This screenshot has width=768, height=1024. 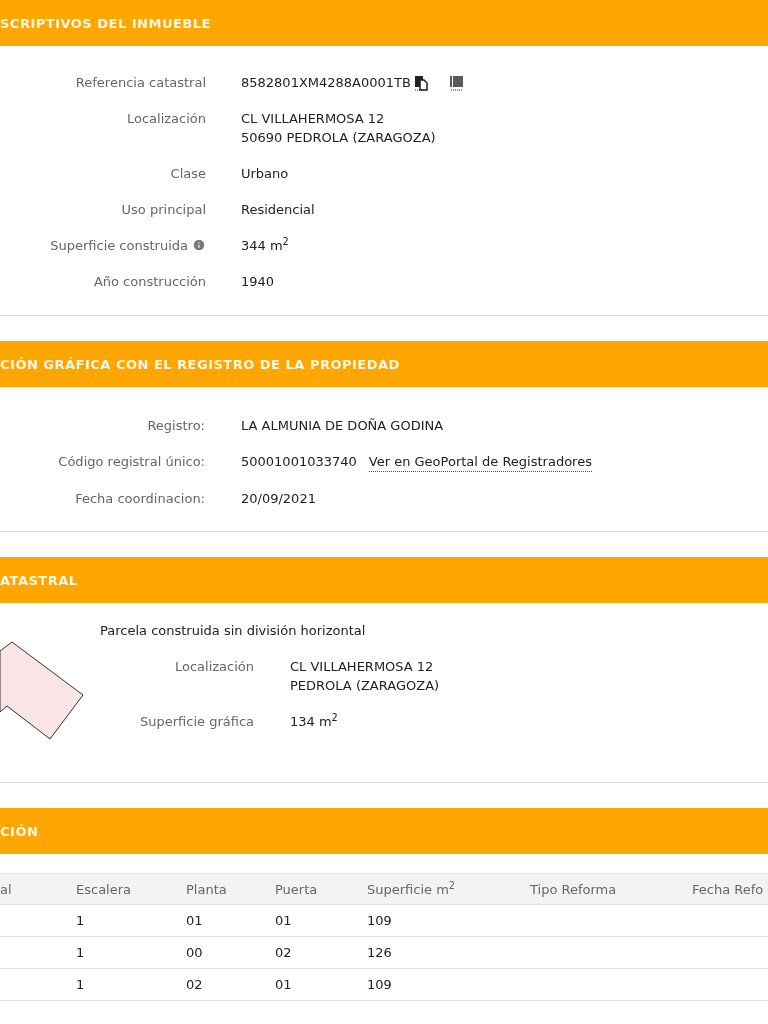 I want to click on parcel-description: Parcela construida sin división horizontal, so click(x=233, y=631).